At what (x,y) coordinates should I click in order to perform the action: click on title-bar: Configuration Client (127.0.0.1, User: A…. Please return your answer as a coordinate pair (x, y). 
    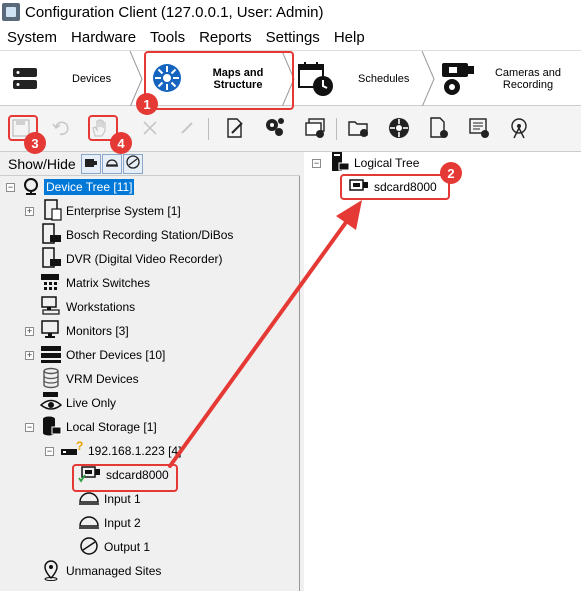
    Looking at the image, I should click on (290, 12).